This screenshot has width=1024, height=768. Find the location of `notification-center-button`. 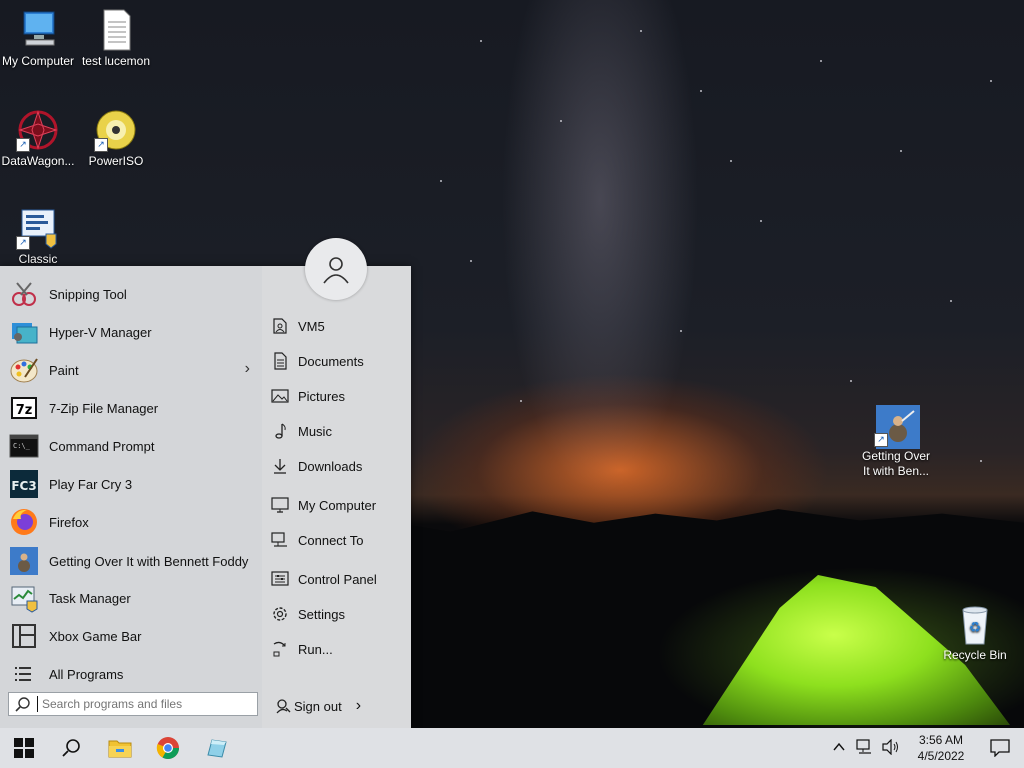

notification-center-button is located at coordinates (1000, 748).